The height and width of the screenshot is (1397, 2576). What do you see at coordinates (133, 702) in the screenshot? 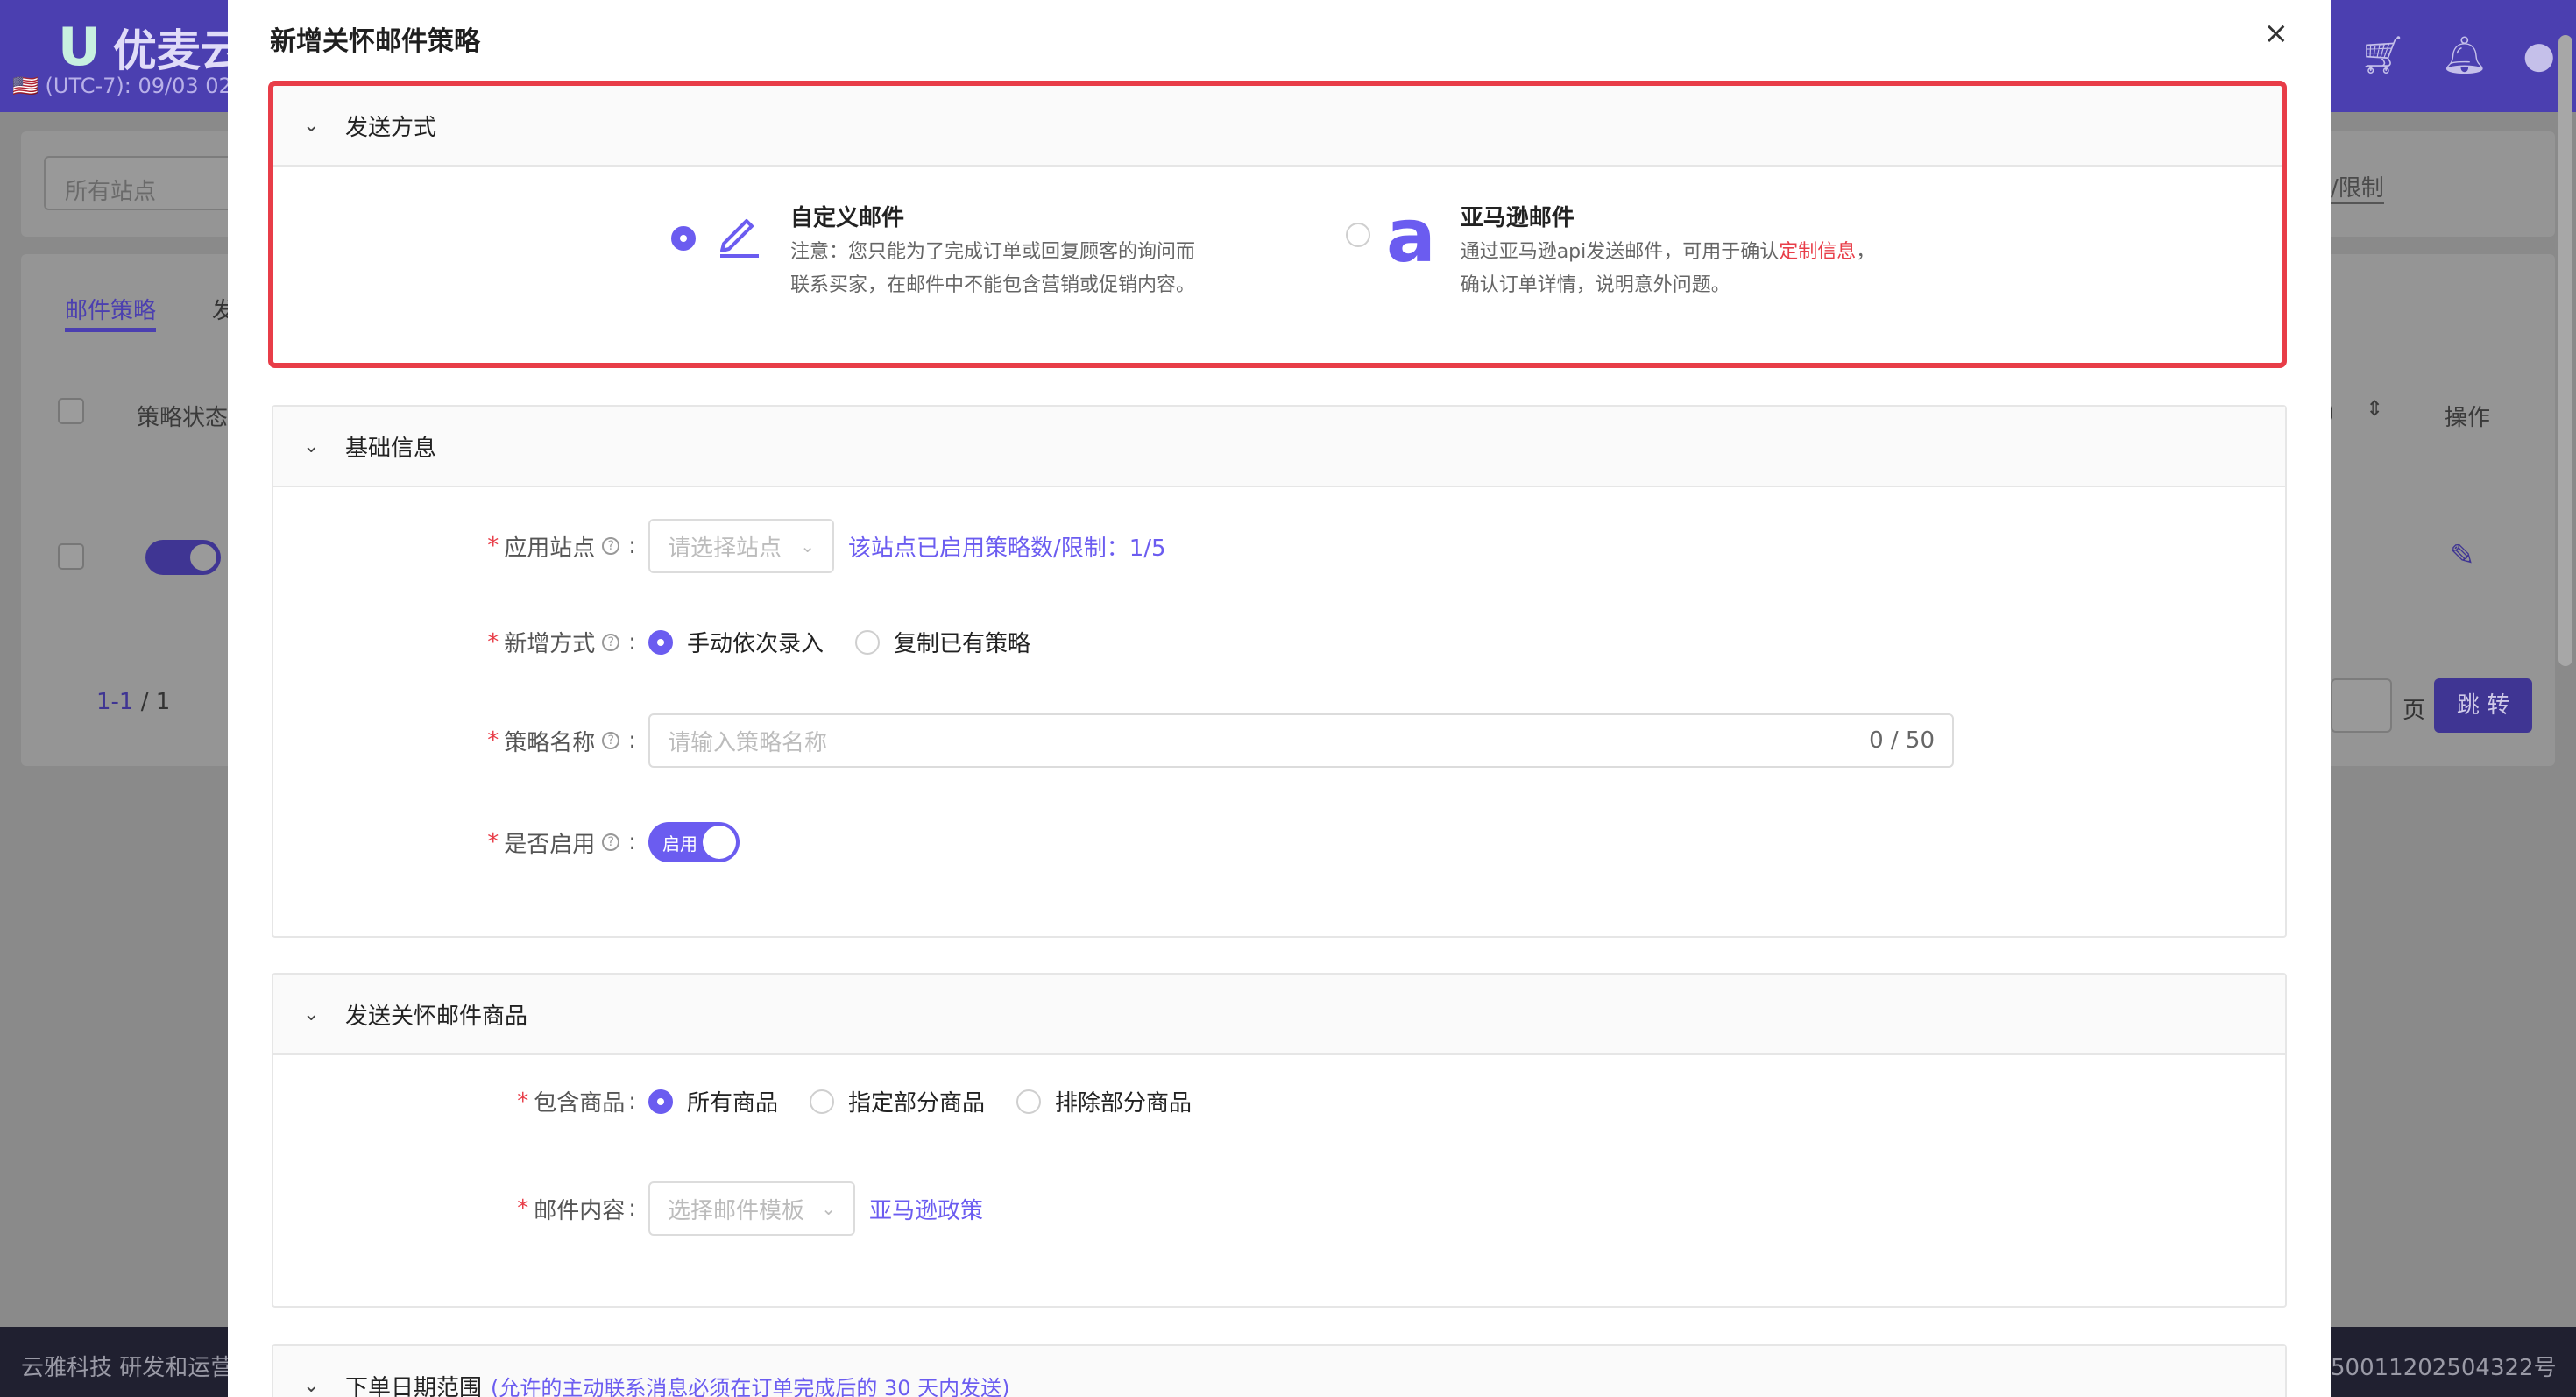
I see `pagination-summary: 1-1 / 1` at bounding box center [133, 702].